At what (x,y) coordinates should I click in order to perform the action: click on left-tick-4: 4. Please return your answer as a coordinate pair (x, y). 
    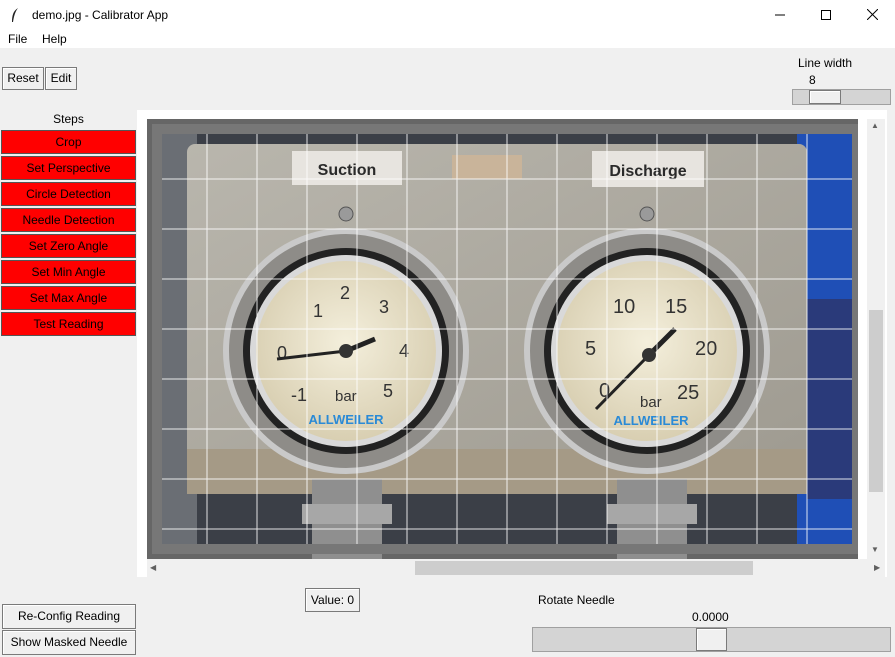
    Looking at the image, I should click on (404, 351).